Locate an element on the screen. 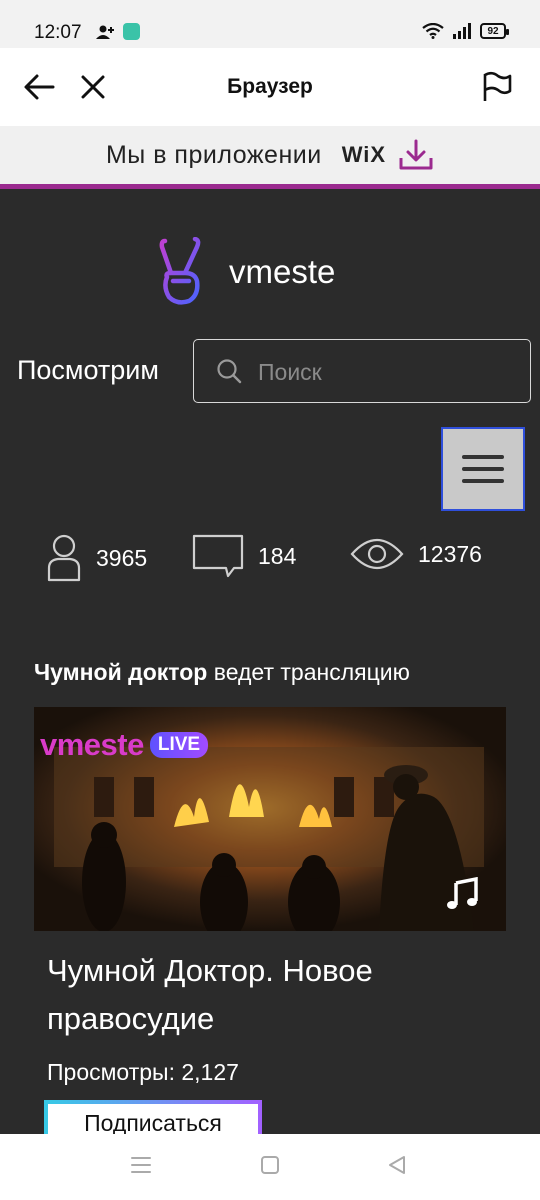 This screenshot has height=1200, width=540. square-icon is located at coordinates (270, 1165).